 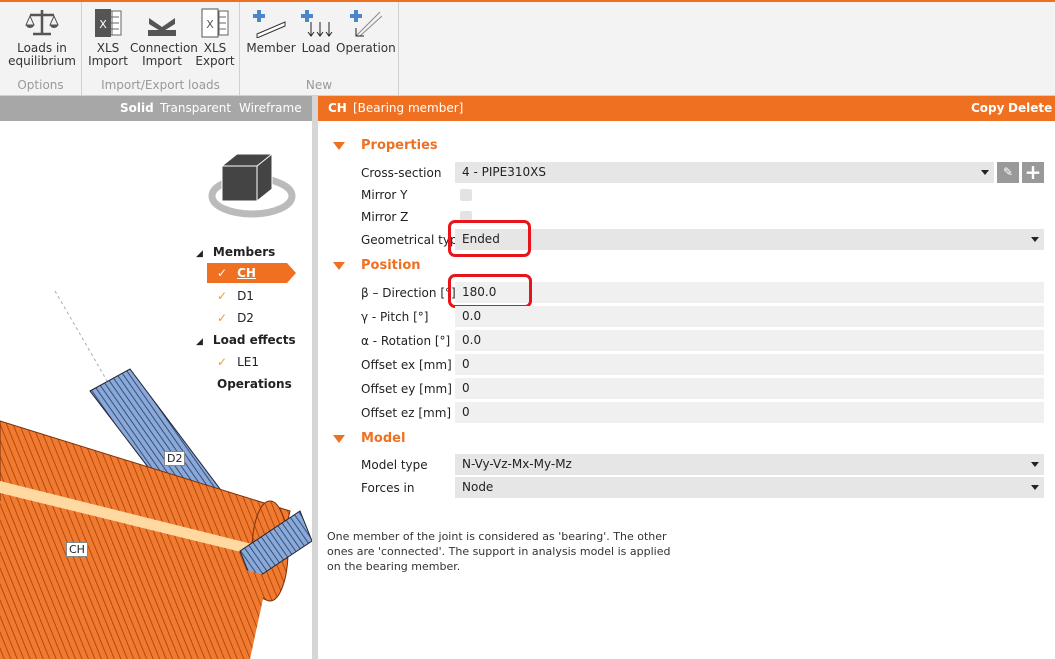 I want to click on xls-export-icon: X, so click(x=215, y=23).